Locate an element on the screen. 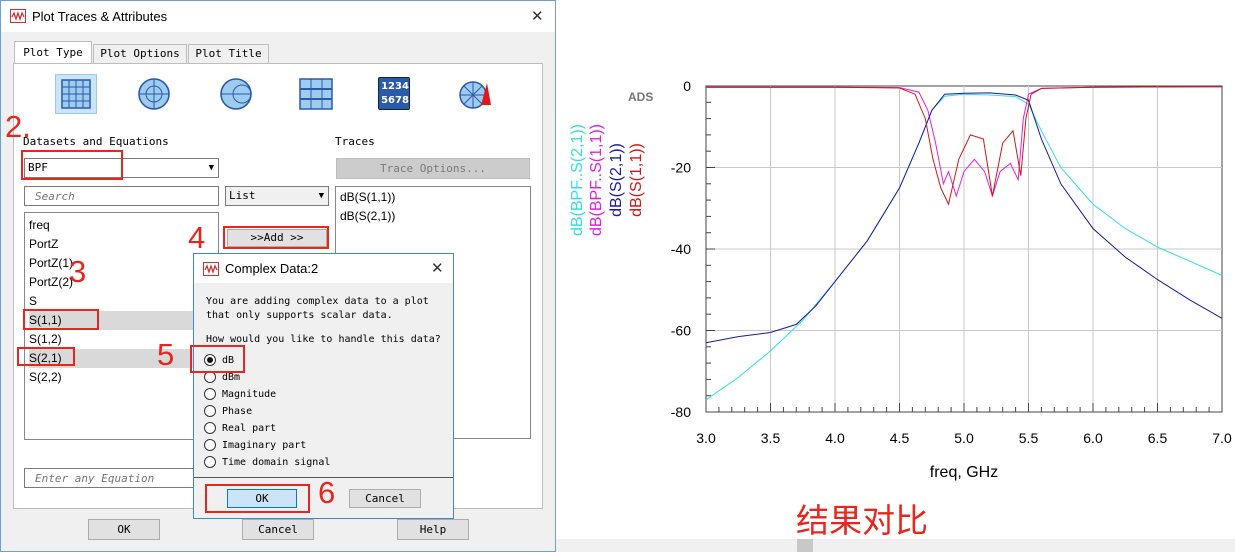 The height and width of the screenshot is (552, 1235). complex-message-line1: You are adding complex data to a plot is located at coordinates (317, 301).